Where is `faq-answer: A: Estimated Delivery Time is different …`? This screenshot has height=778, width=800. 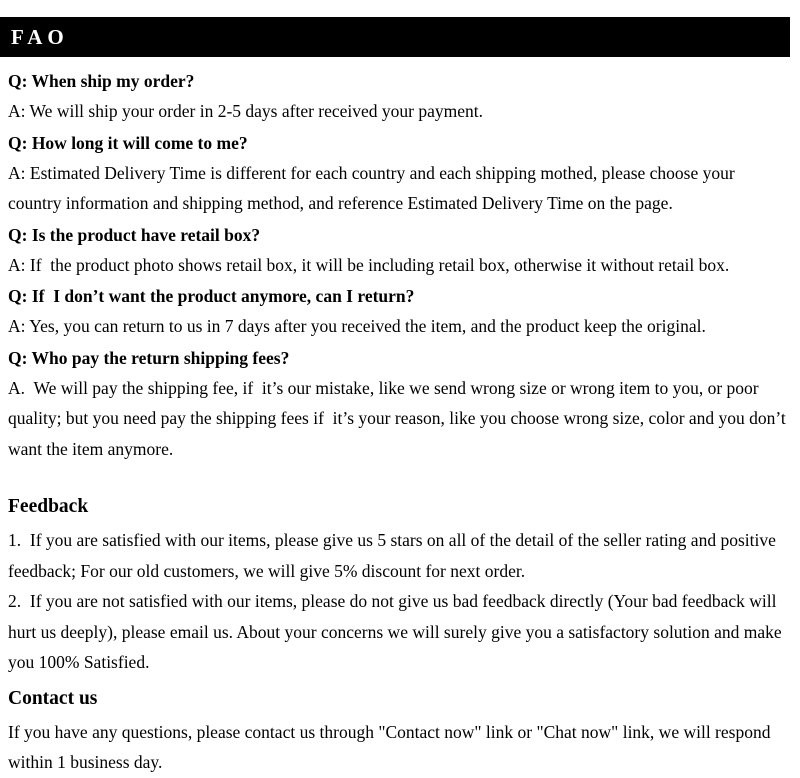
faq-answer: A: Estimated Delivery Time is different … is located at coordinates (374, 188).